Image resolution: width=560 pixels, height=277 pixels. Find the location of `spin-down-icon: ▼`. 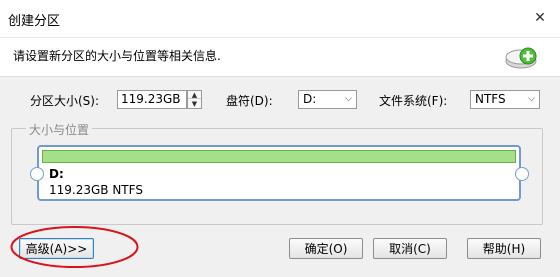

spin-down-icon: ▼ is located at coordinates (194, 104).